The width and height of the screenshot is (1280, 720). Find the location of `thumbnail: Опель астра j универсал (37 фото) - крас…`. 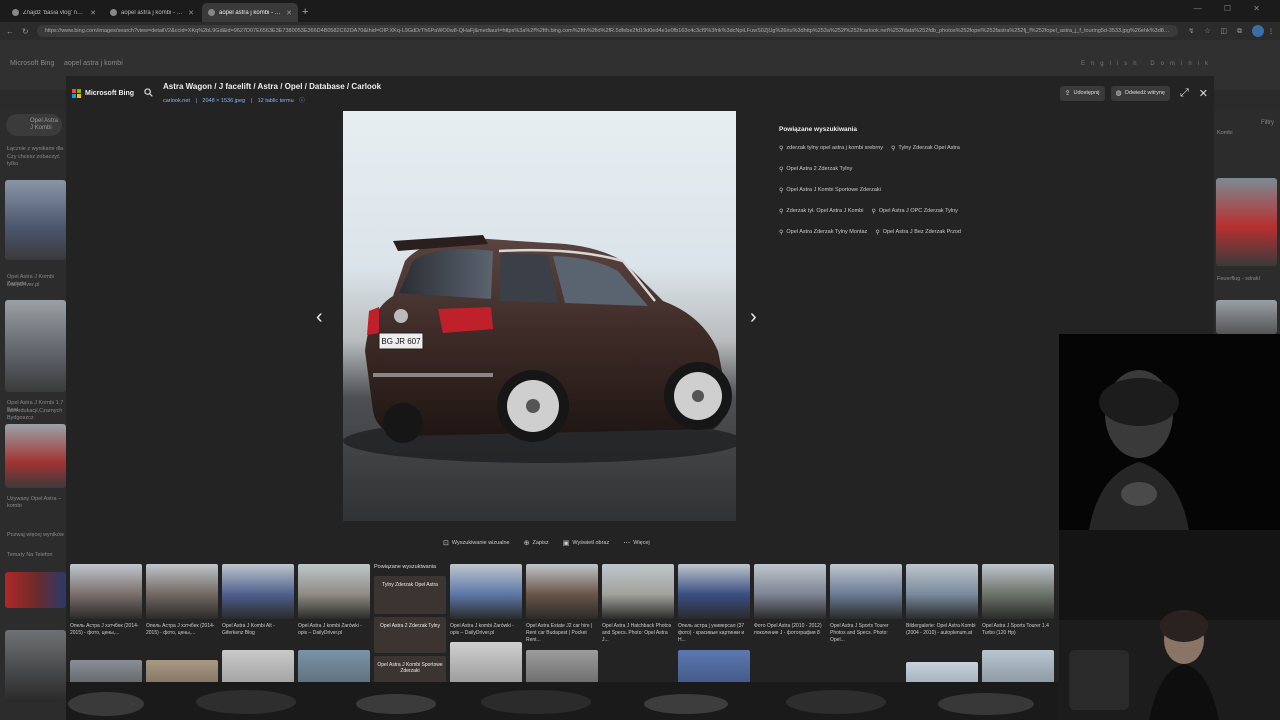

thumbnail: Опель астра j универсал (37 фото) - крас… is located at coordinates (714, 604).